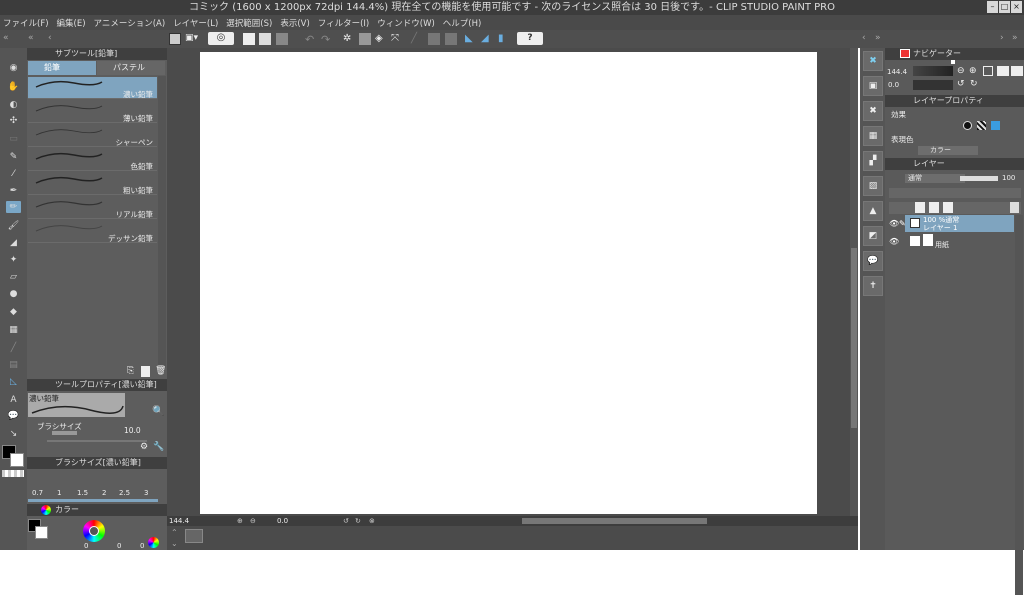  What do you see at coordinates (967, 125) in the screenshot?
I see `effect-border-icon` at bounding box center [967, 125].